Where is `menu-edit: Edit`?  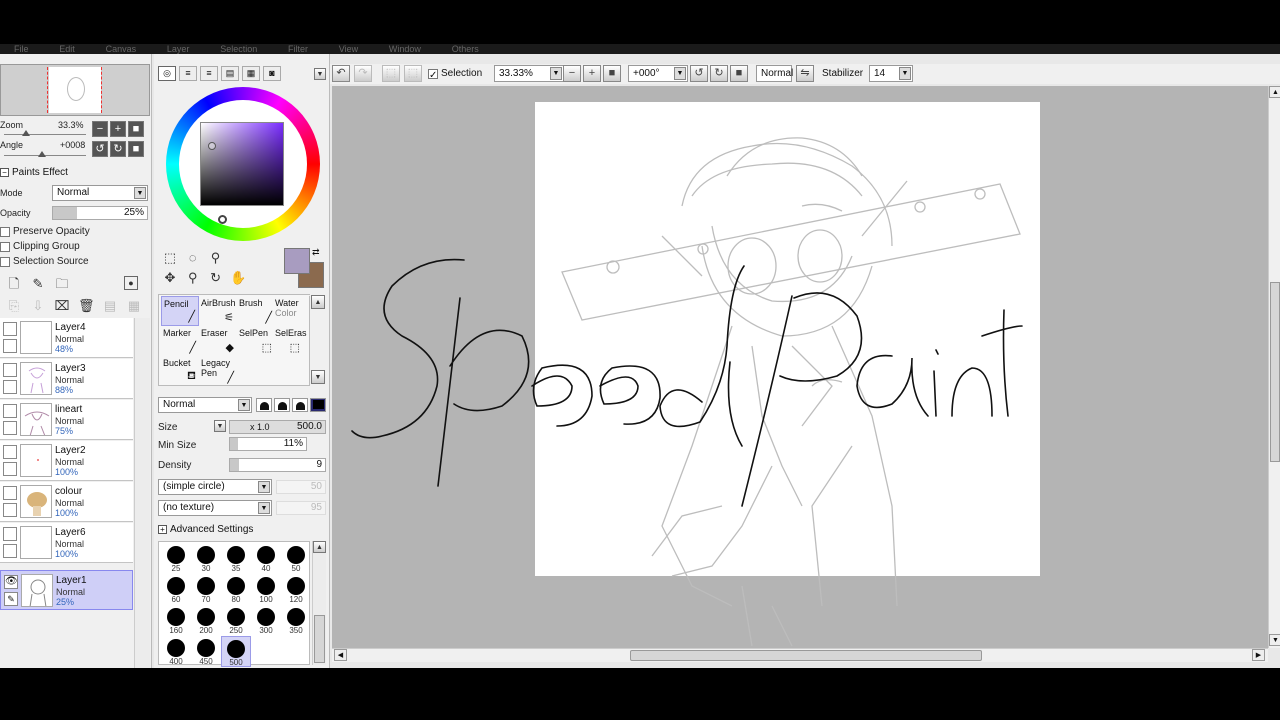
menu-edit: Edit is located at coordinates (67, 49).